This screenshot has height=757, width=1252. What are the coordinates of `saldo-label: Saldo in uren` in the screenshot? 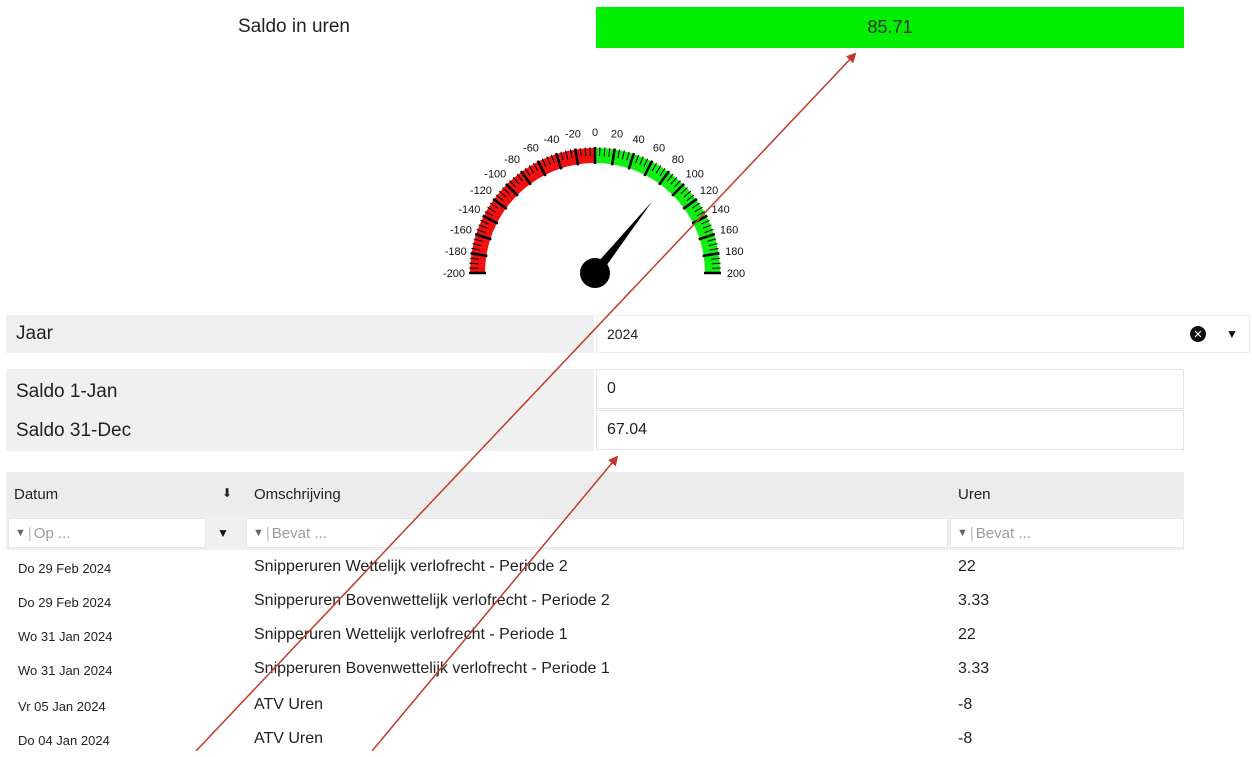 It's located at (294, 27).